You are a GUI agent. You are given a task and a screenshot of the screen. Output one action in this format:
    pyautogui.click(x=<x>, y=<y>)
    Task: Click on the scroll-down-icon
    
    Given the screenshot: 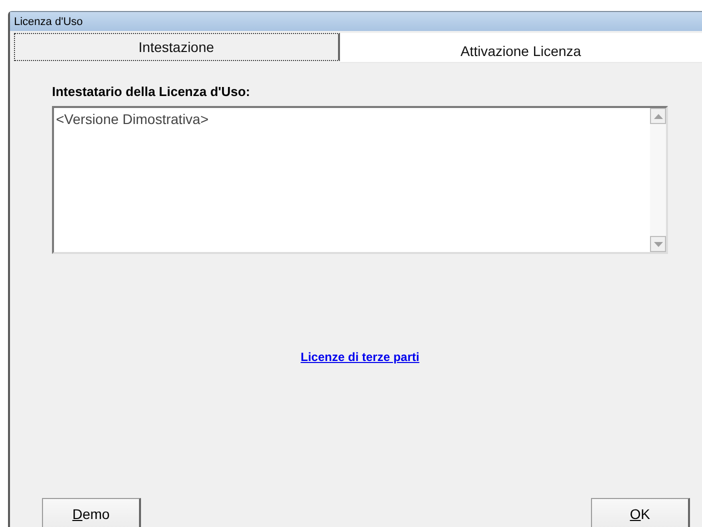 What is the action you would take?
    pyautogui.click(x=658, y=244)
    